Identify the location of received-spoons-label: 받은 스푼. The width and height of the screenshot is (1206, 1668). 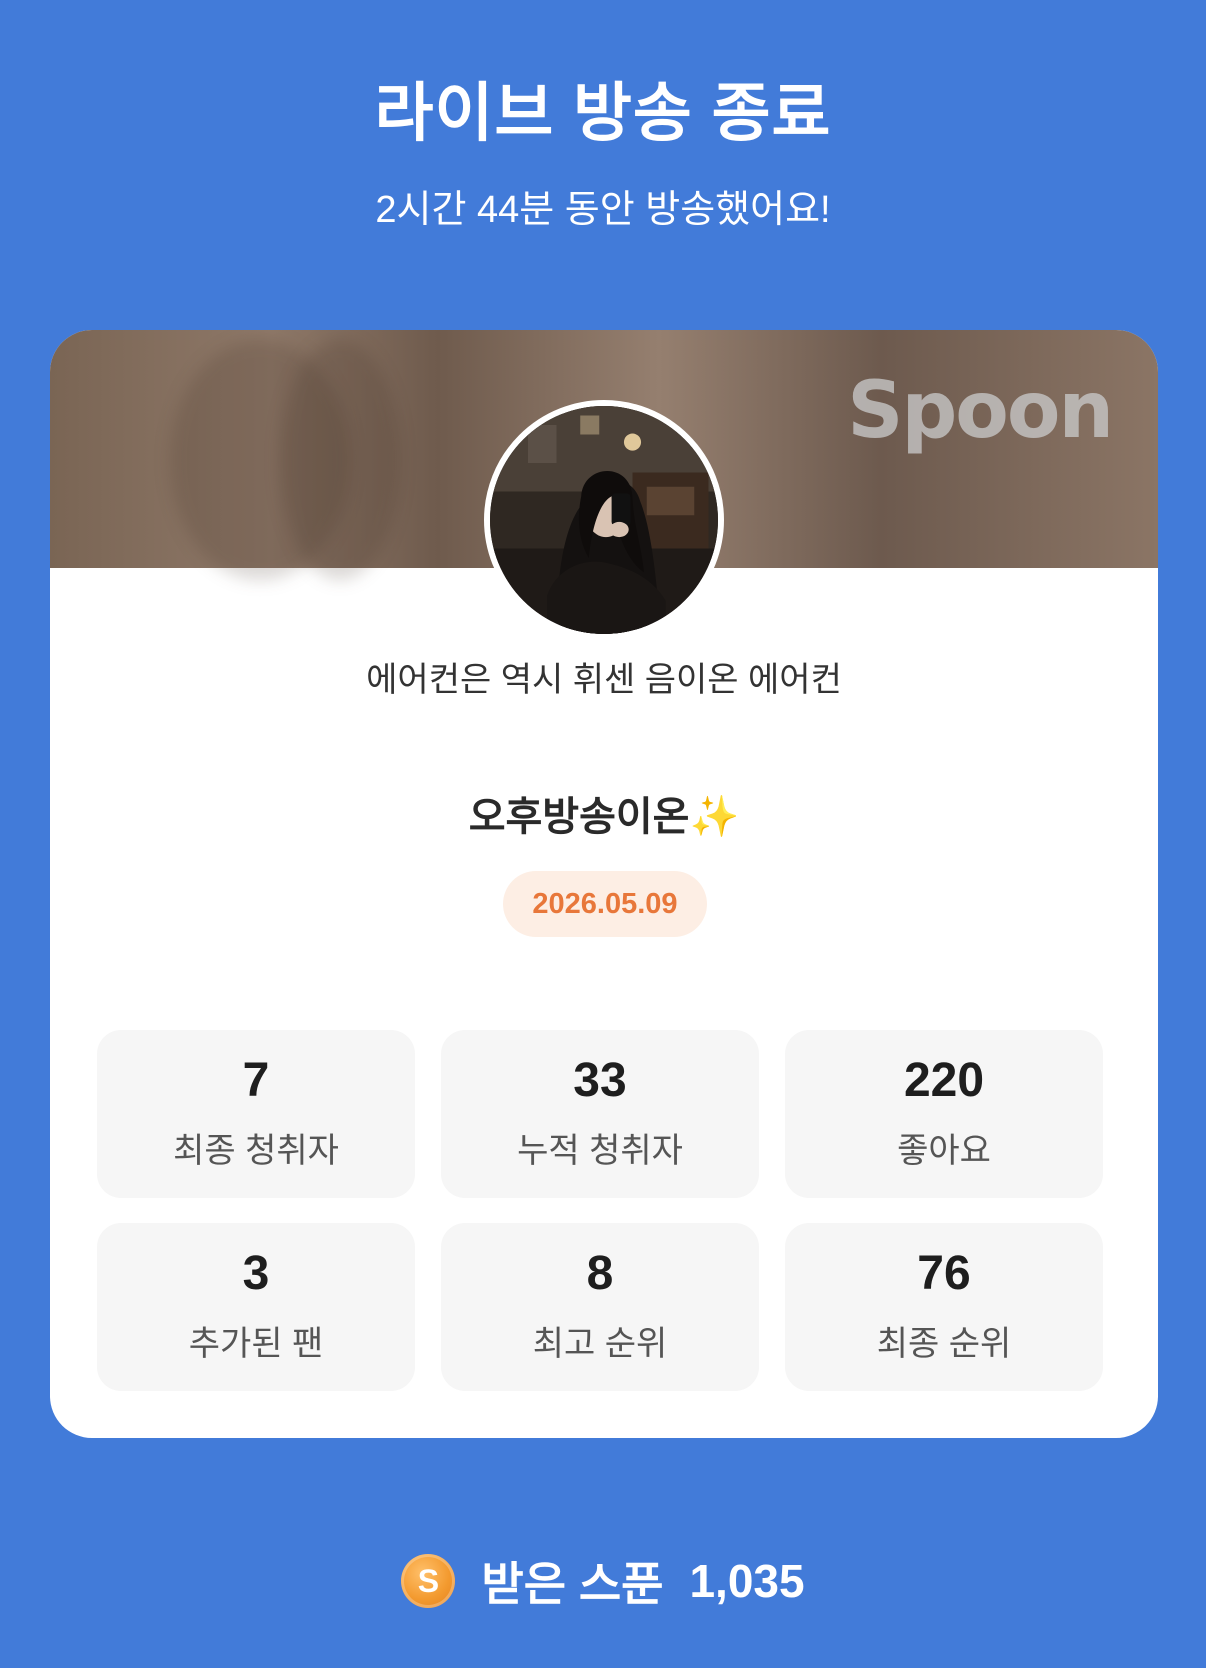
(572, 1584).